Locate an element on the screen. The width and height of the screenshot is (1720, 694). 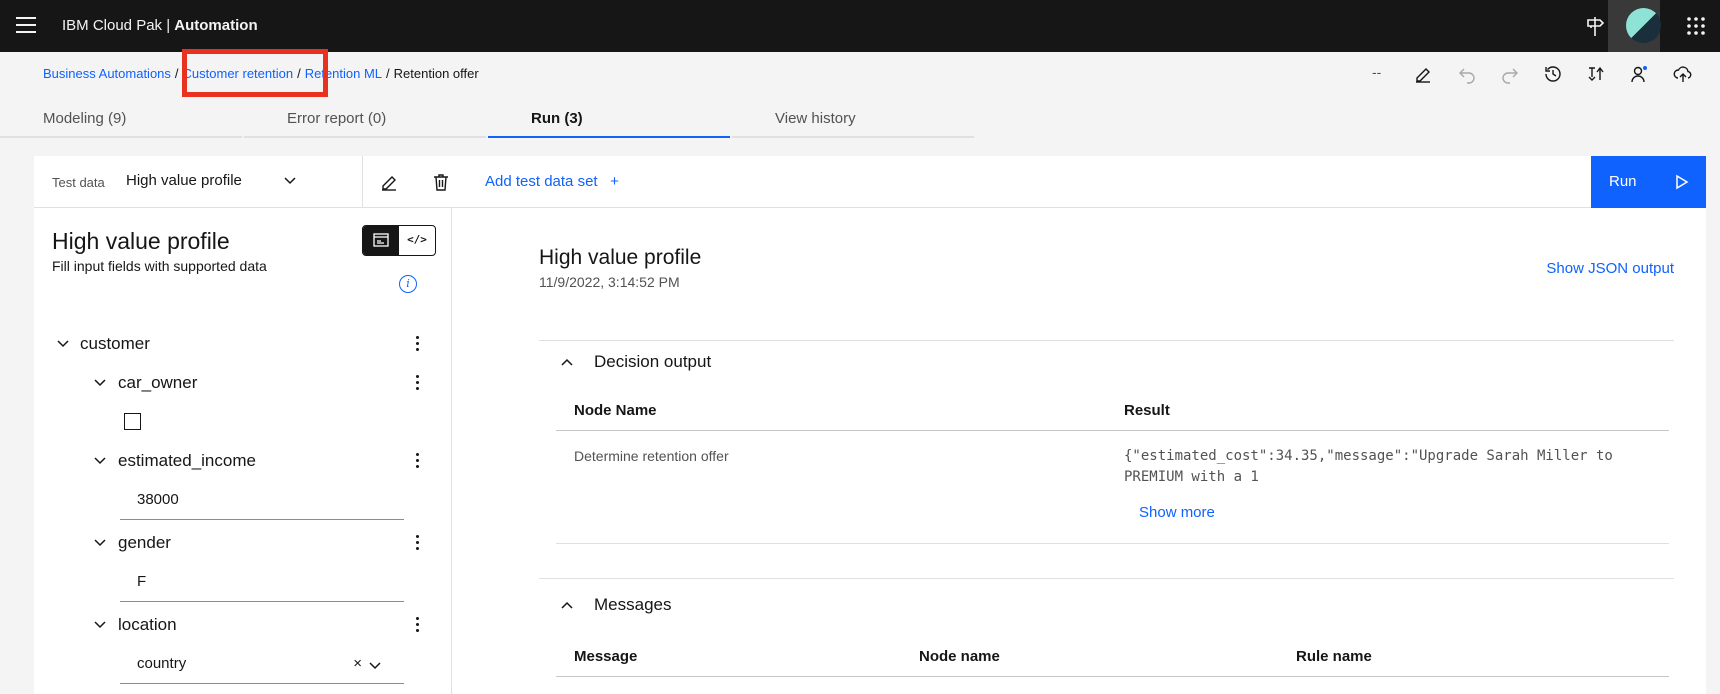
location-select: country × is located at coordinates (262, 664).